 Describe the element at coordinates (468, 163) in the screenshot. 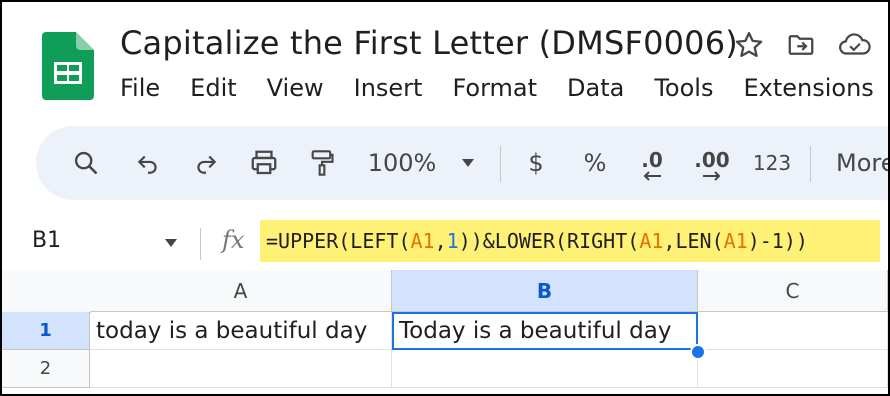

I see `zoom-caret-icon` at that location.